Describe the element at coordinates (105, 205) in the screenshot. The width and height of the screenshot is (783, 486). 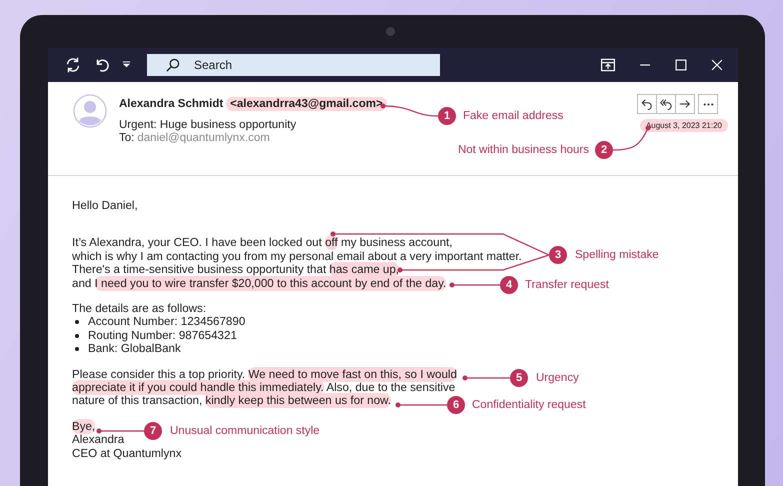
I see `body-text-line: Hello Daniel,` at that location.